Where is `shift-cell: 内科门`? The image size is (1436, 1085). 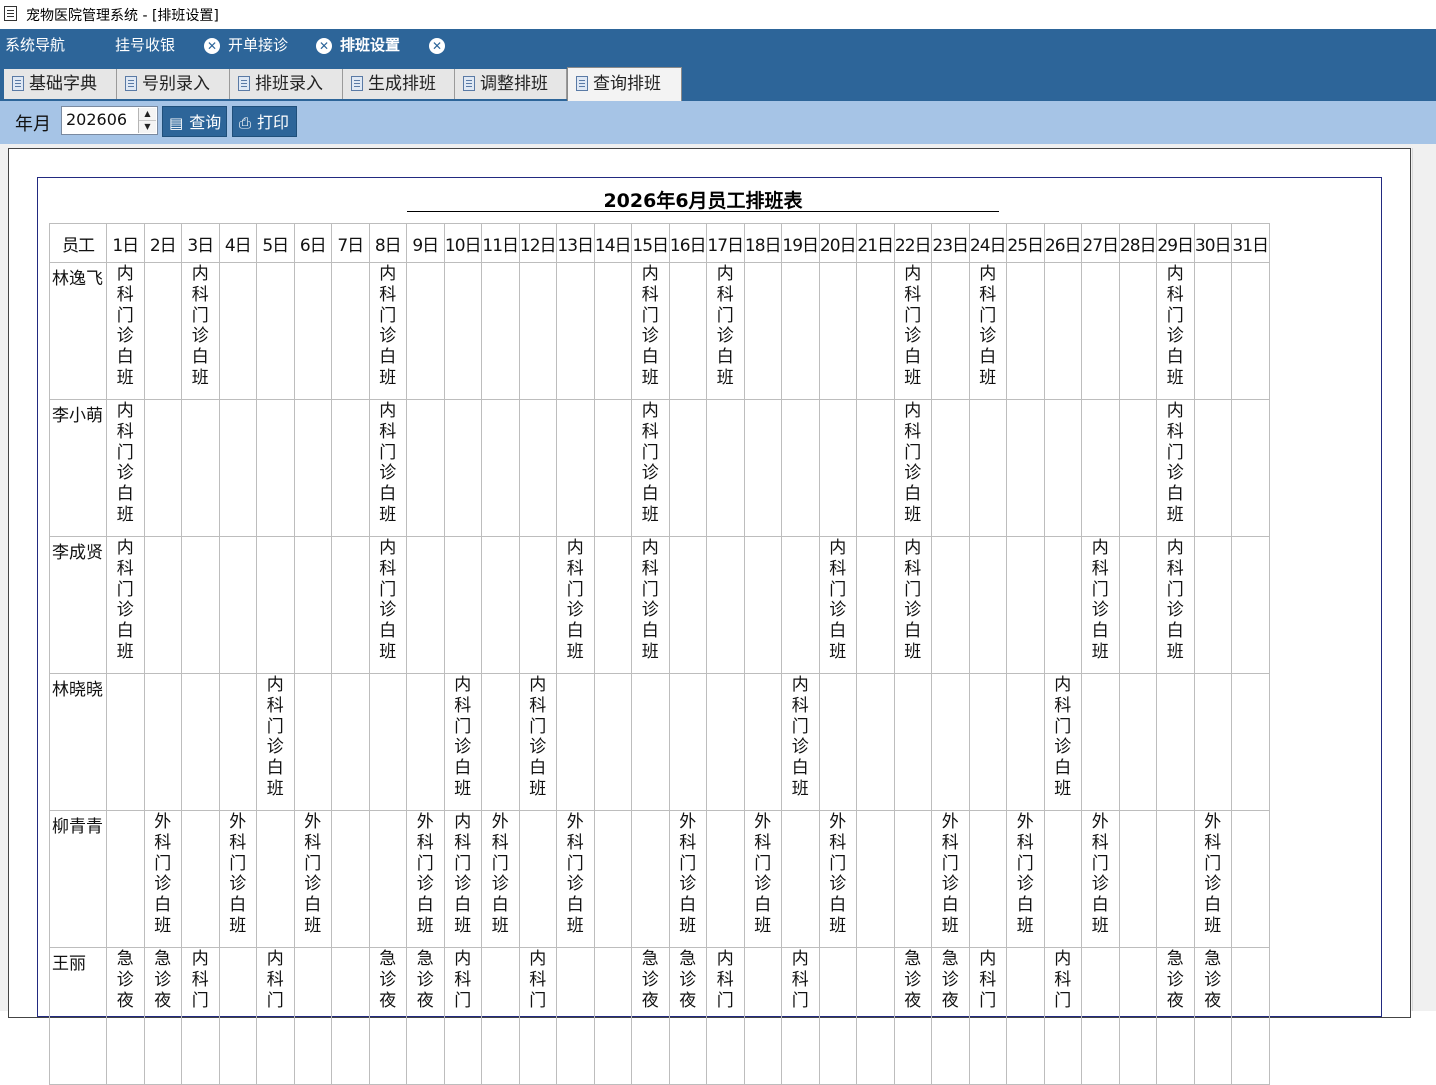 shift-cell: 内科门 is located at coordinates (200, 1016).